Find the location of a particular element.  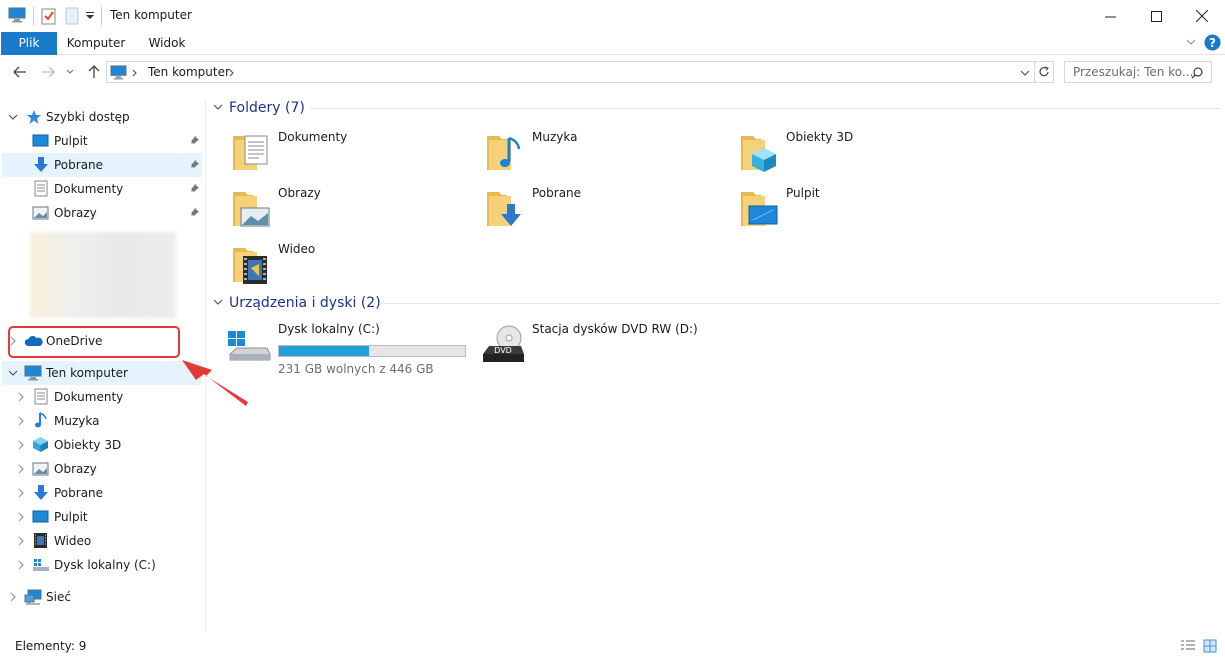

section-devices: Urządzenia i dyski (2) is located at coordinates (297, 303).